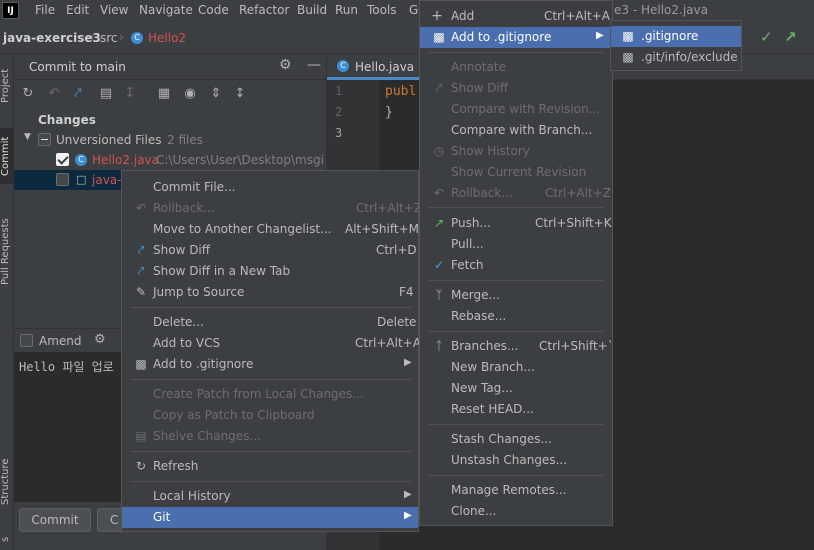 The image size is (814, 550). Describe the element at coordinates (141, 292) in the screenshot. I see `pencil-icon: ✎` at that location.